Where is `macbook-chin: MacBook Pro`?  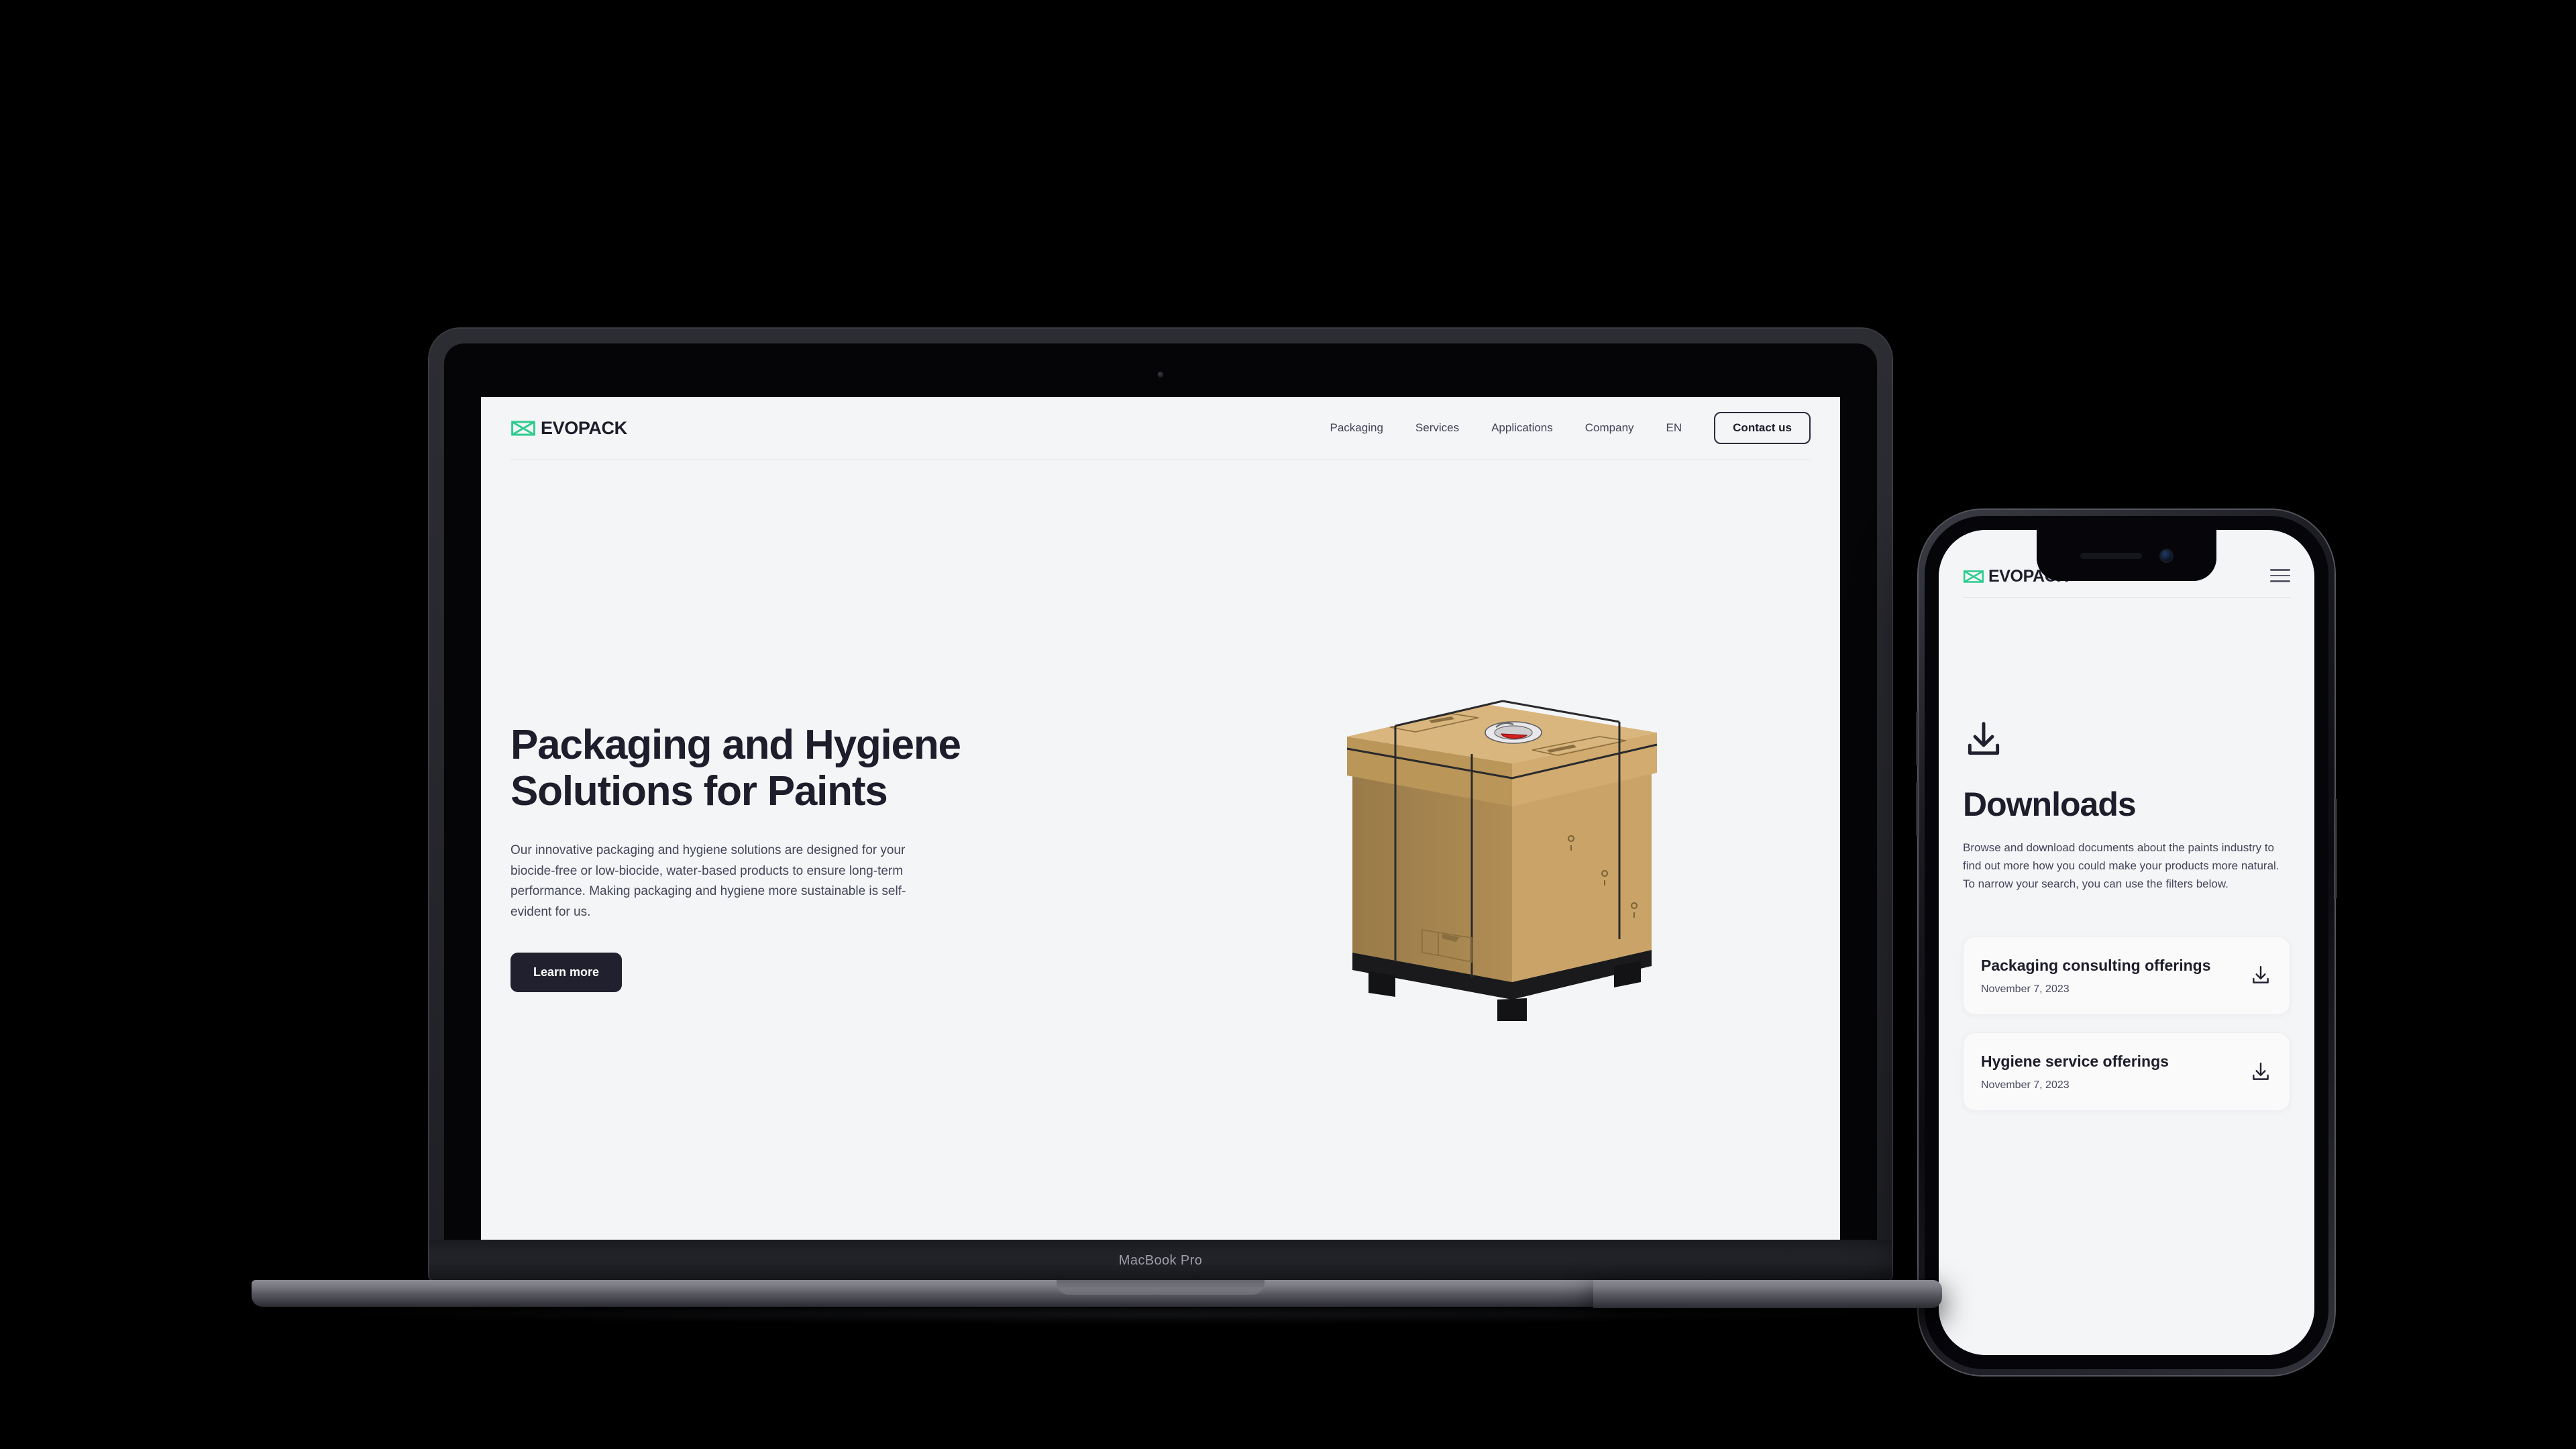 macbook-chin: MacBook Pro is located at coordinates (1160, 1260).